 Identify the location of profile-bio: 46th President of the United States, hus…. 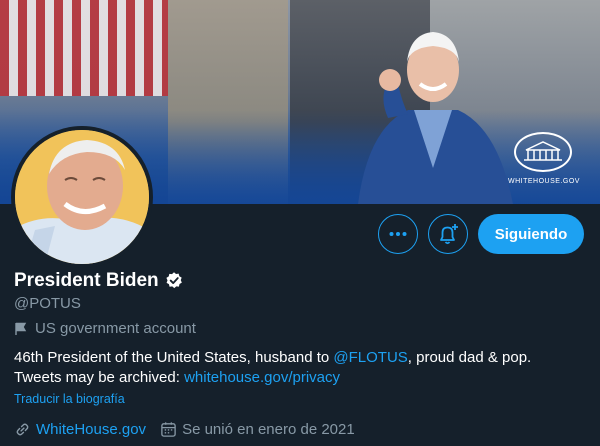
(301, 368).